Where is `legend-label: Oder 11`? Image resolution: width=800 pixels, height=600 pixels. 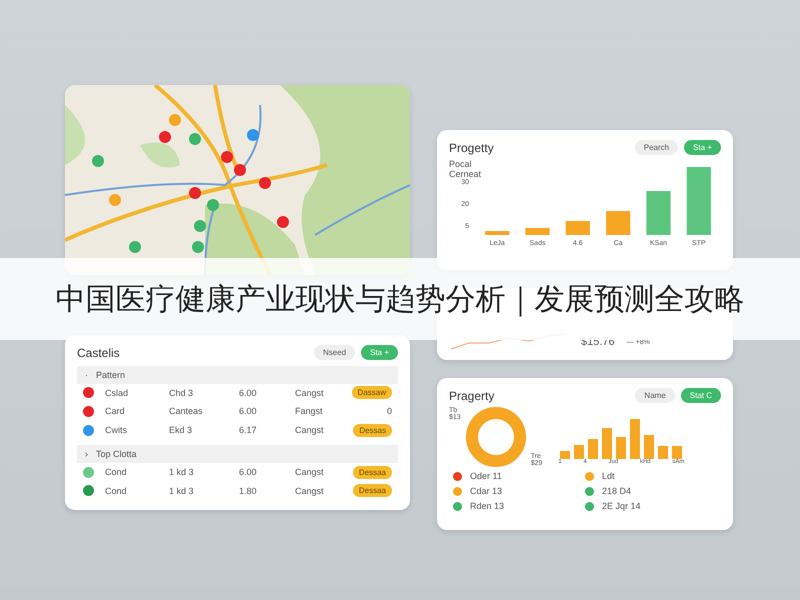
legend-label: Oder 11 is located at coordinates (486, 476).